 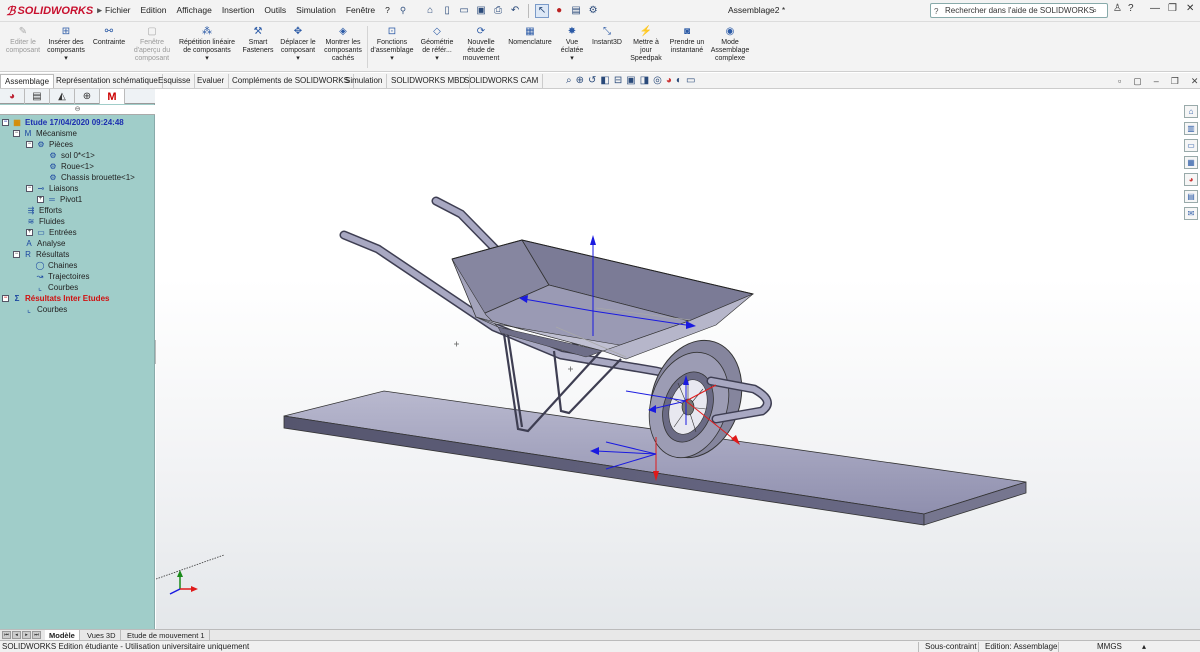 I want to click on tab-evaluer: Evaluer, so click(x=211, y=81).